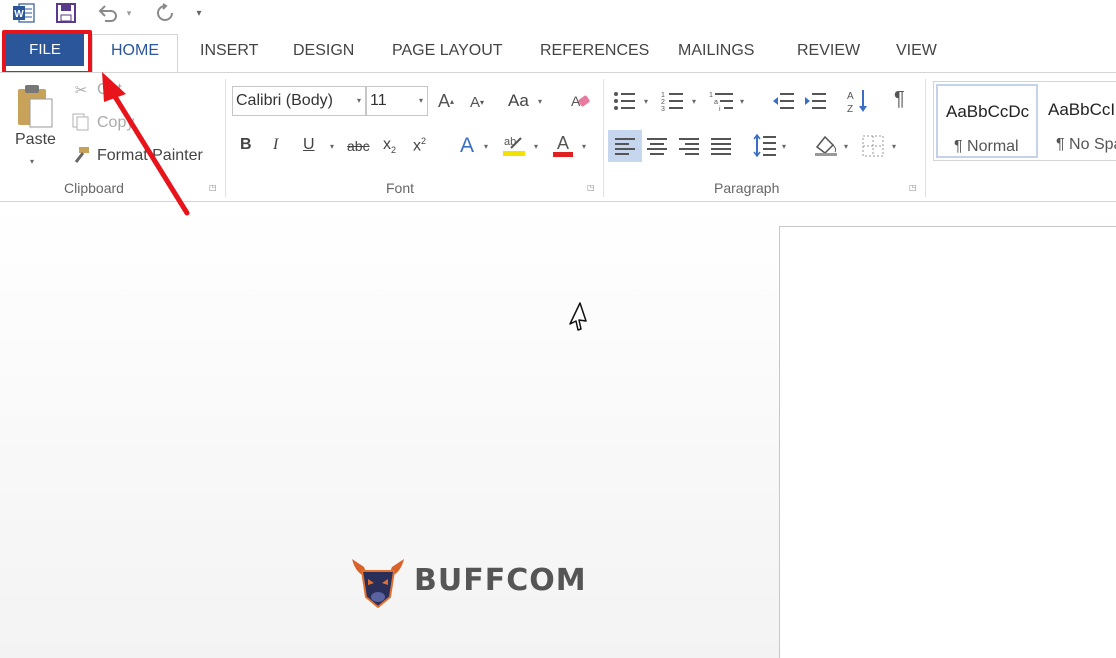 The image size is (1116, 658). Describe the element at coordinates (94, 188) in the screenshot. I see `clipboard-group-label: Clipboard` at that location.